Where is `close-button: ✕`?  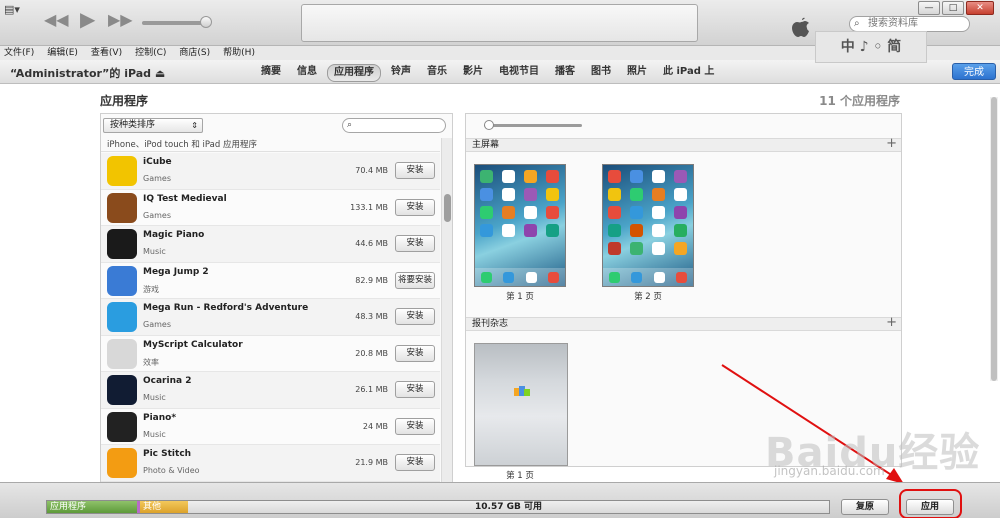 close-button: ✕ is located at coordinates (980, 8).